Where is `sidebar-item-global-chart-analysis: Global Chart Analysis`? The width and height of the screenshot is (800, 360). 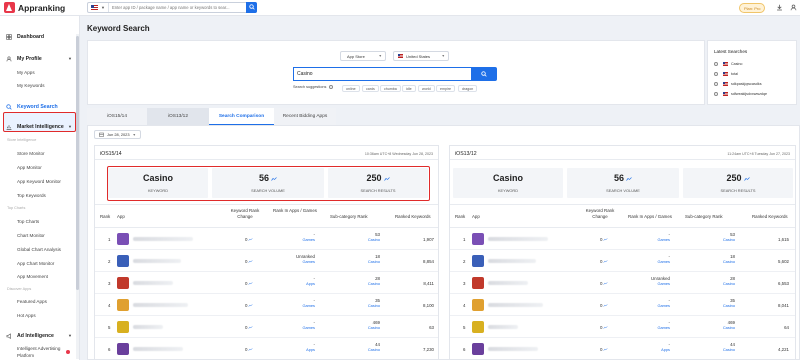 sidebar-item-global-chart-analysis: Global Chart Analysis is located at coordinates (39, 249).